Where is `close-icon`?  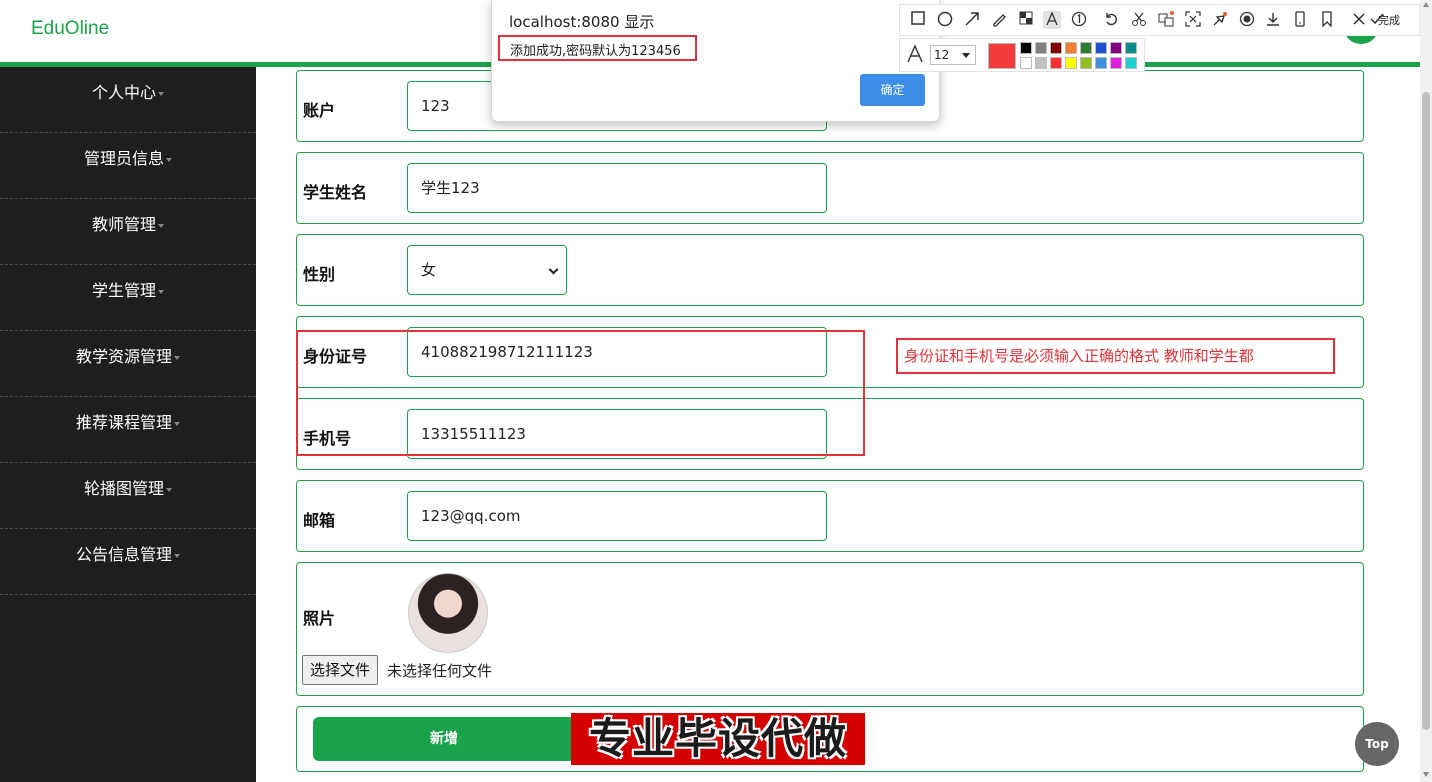 close-icon is located at coordinates (1359, 20).